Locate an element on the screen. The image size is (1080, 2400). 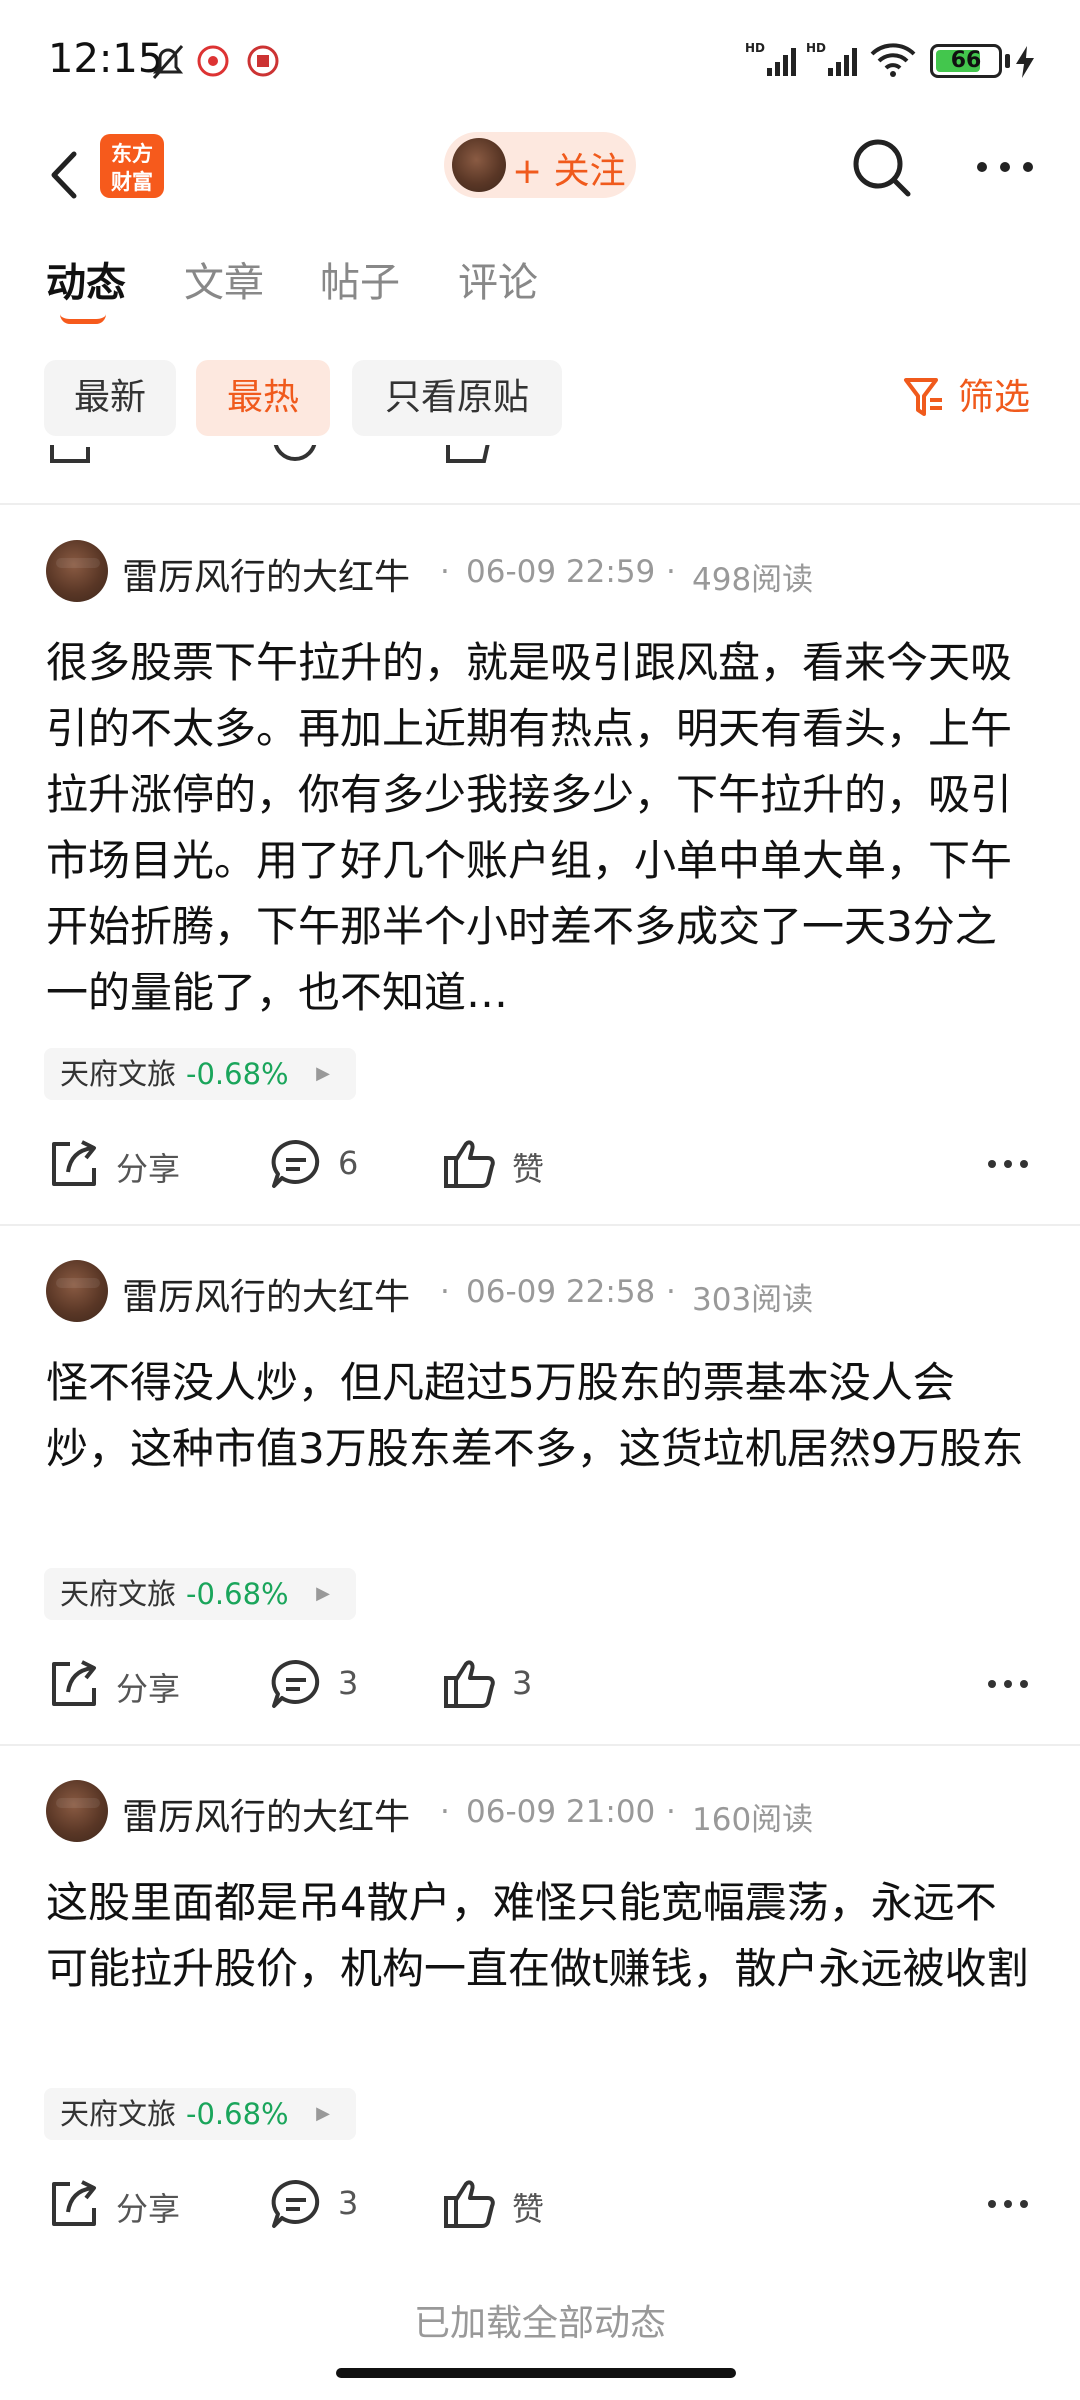
app-notification-icon is located at coordinates (213, 61).